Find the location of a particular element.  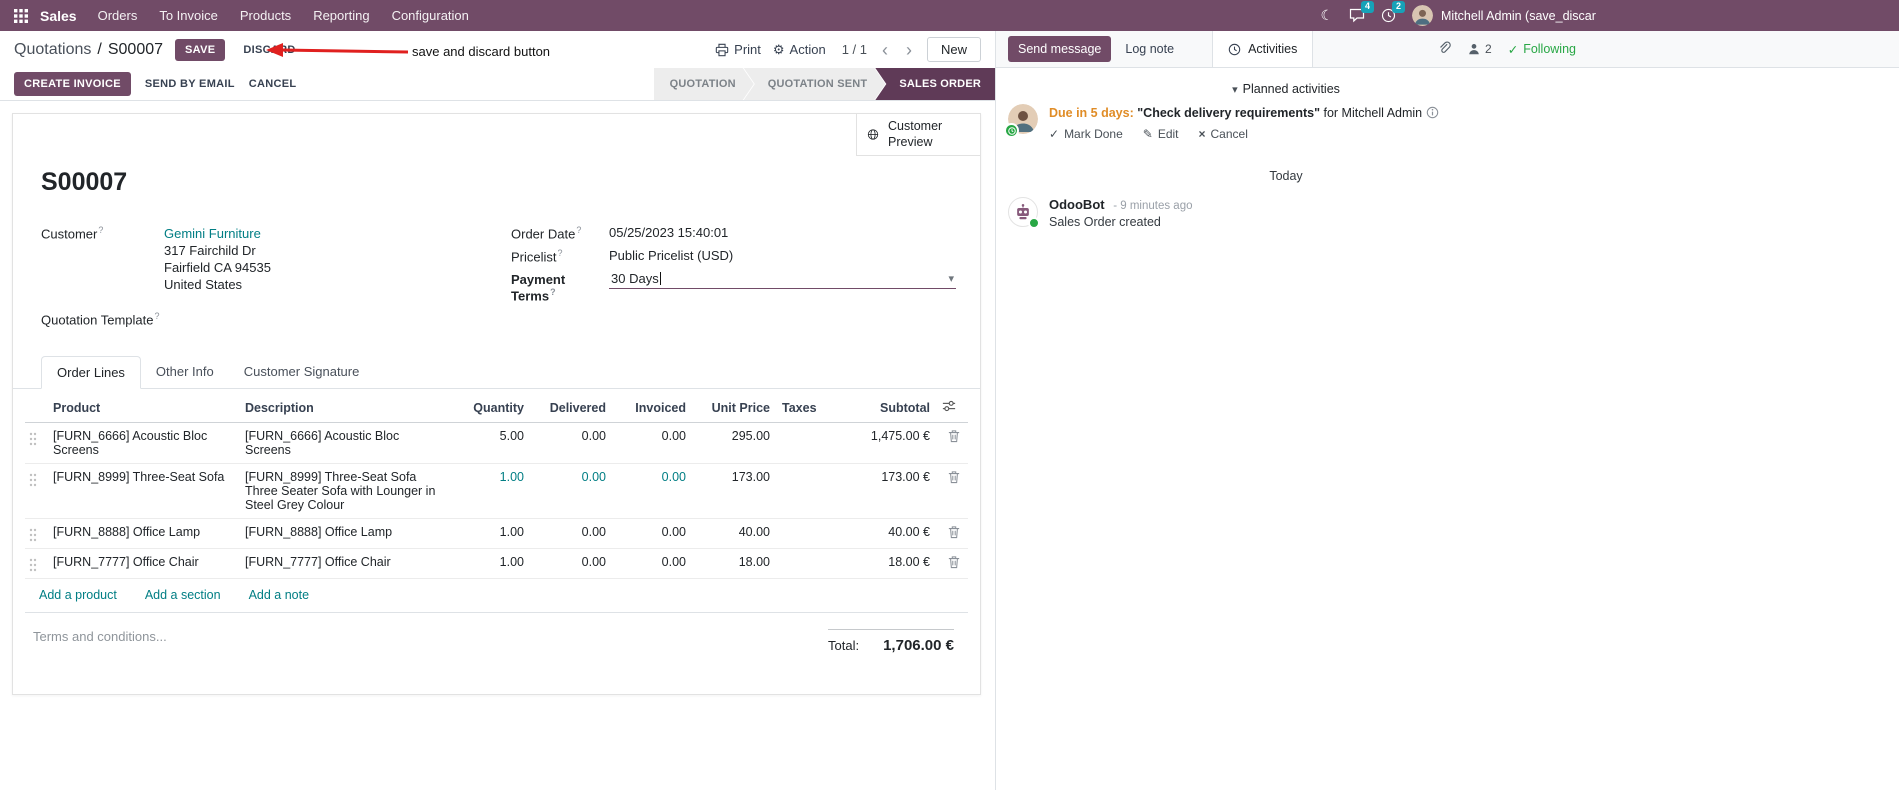

state-quotation-sent: QUOTATION SENT is located at coordinates (815, 84).